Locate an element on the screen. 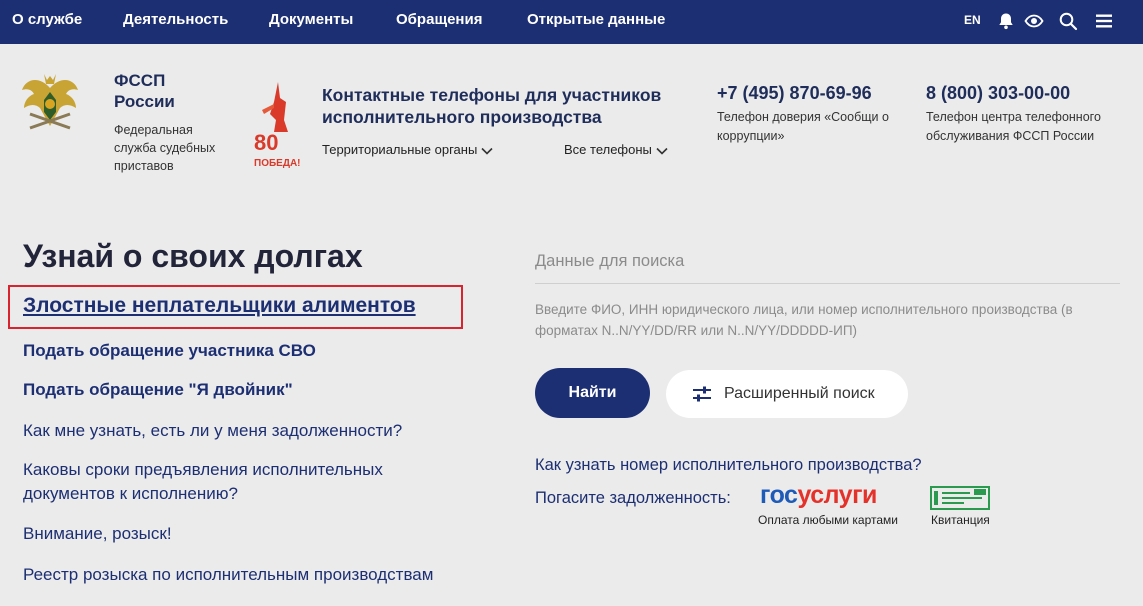 The image size is (1143, 606). victory-80-logo: 80 ПОБЕДА! is located at coordinates (277, 125).